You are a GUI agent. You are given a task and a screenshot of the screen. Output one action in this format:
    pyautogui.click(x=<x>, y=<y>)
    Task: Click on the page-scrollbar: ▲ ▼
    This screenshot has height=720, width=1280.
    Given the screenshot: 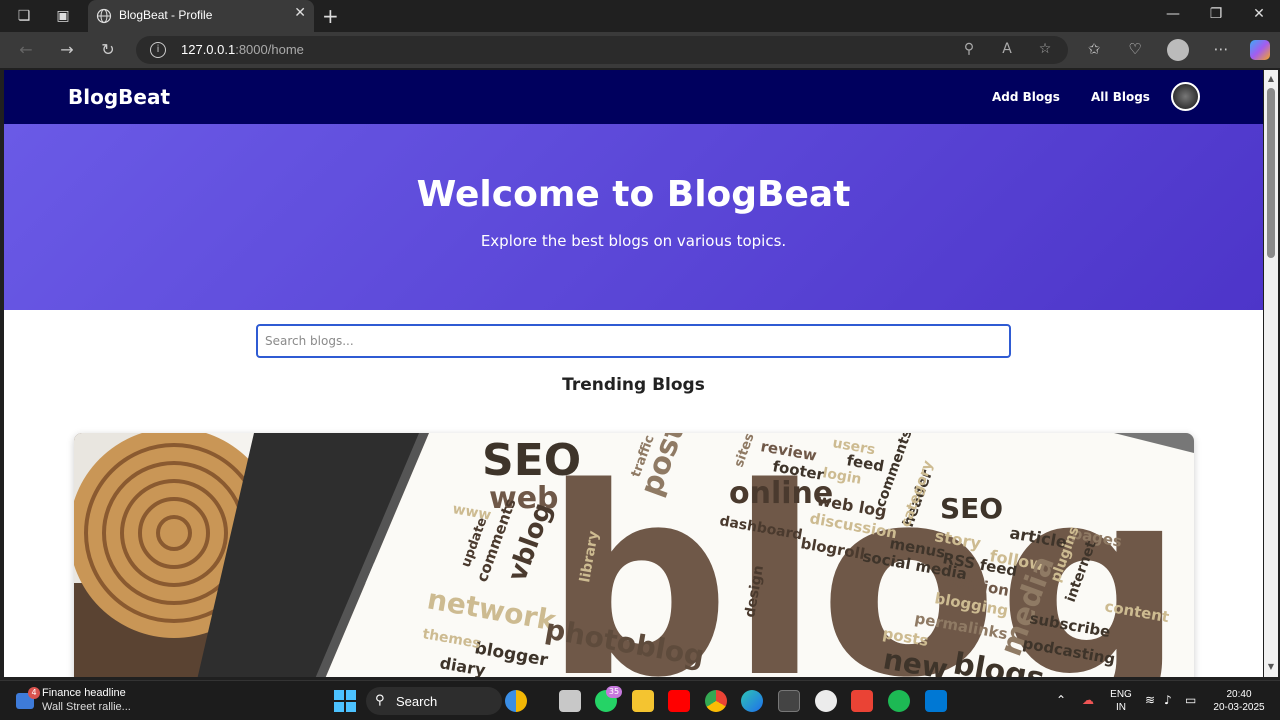 What is the action you would take?
    pyautogui.click(x=1271, y=373)
    